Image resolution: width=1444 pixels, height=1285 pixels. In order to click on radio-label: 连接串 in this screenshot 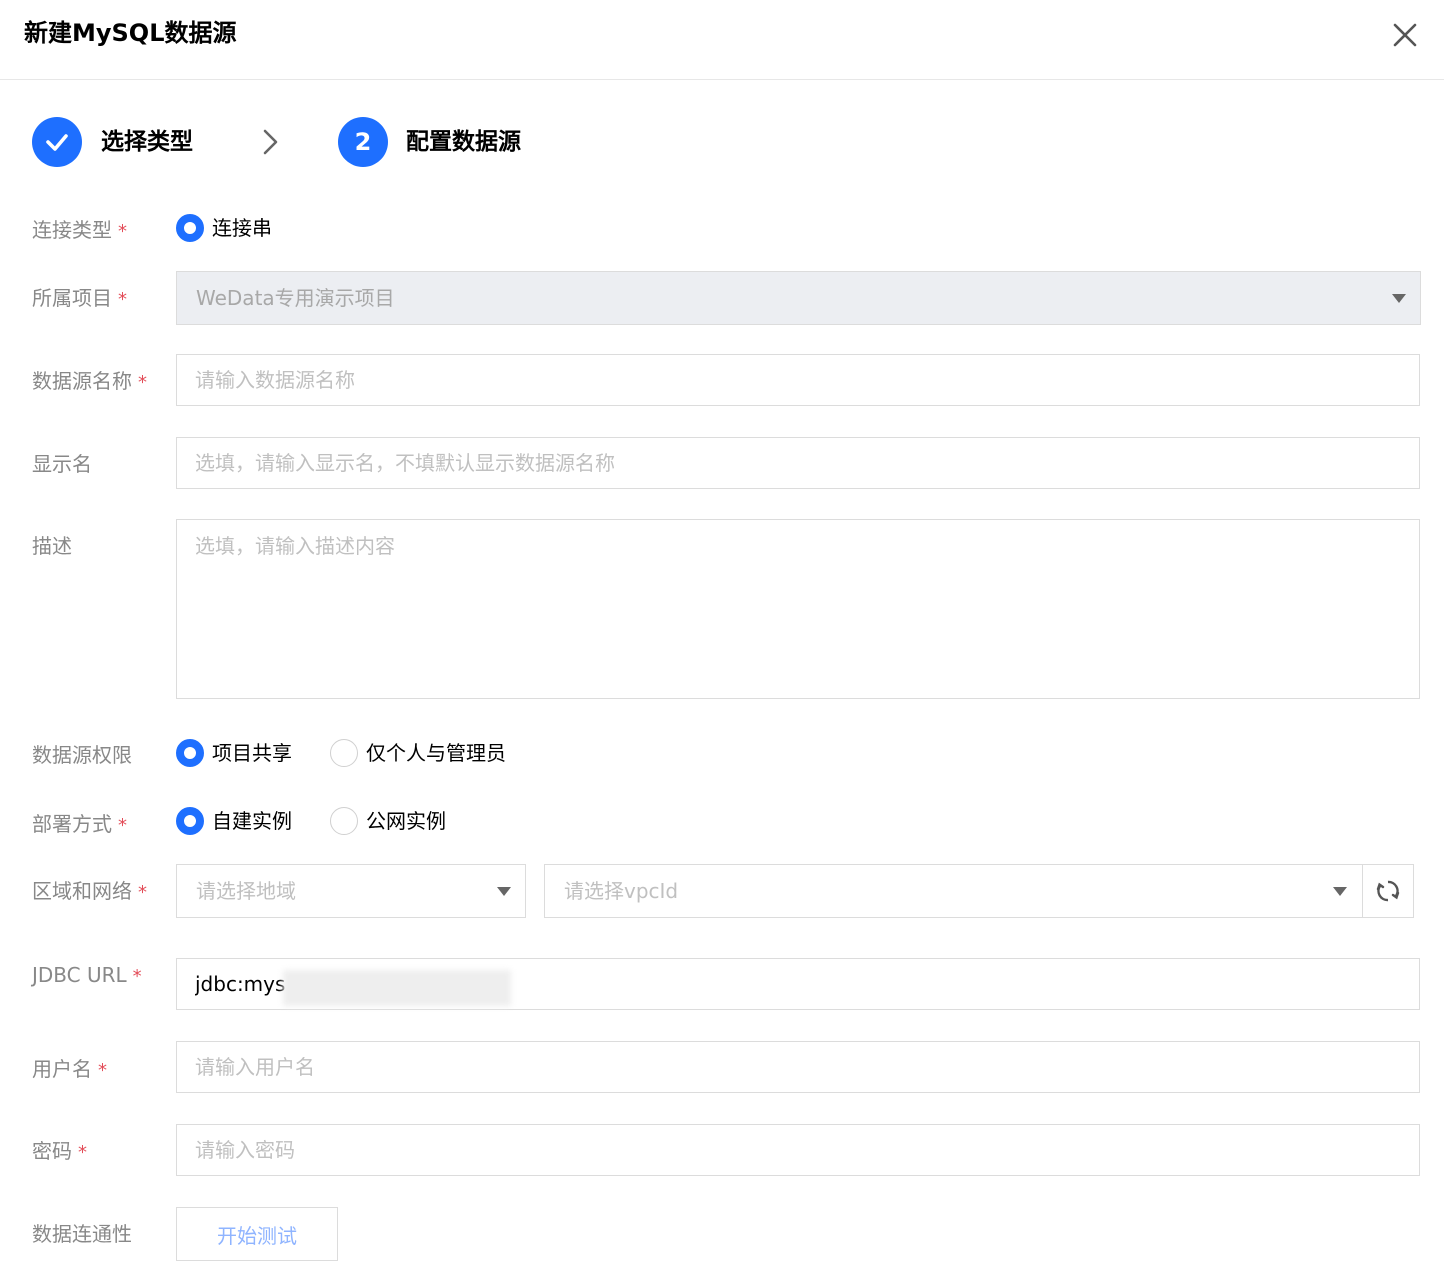, I will do `click(242, 228)`.